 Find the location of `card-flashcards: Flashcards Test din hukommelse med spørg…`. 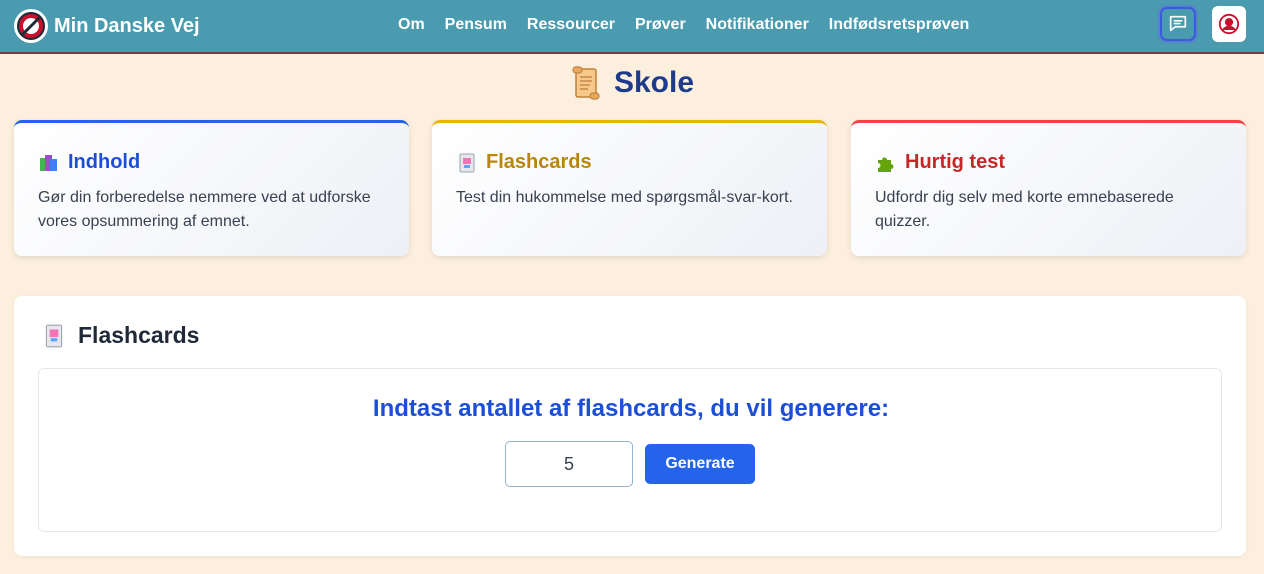

card-flashcards: Flashcards Test din hukommelse med spørg… is located at coordinates (629, 188).